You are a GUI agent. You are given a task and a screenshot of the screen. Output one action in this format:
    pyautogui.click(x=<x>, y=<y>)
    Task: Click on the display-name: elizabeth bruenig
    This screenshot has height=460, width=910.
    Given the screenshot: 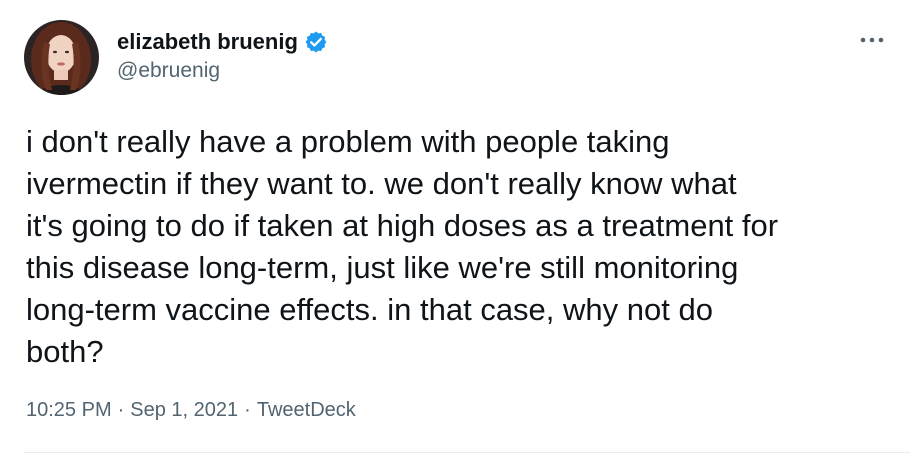 What is the action you would take?
    pyautogui.click(x=207, y=42)
    